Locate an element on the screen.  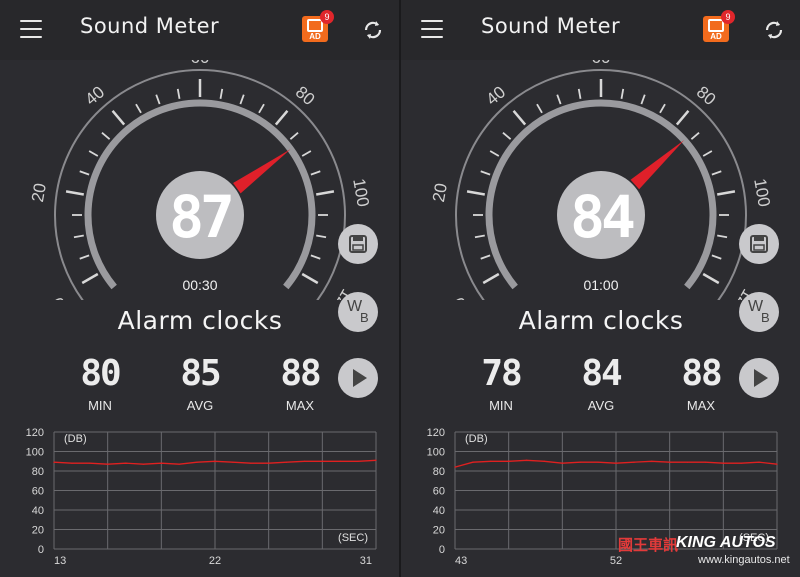
avg-stat: 85 AVG is located at coordinates (200, 383).